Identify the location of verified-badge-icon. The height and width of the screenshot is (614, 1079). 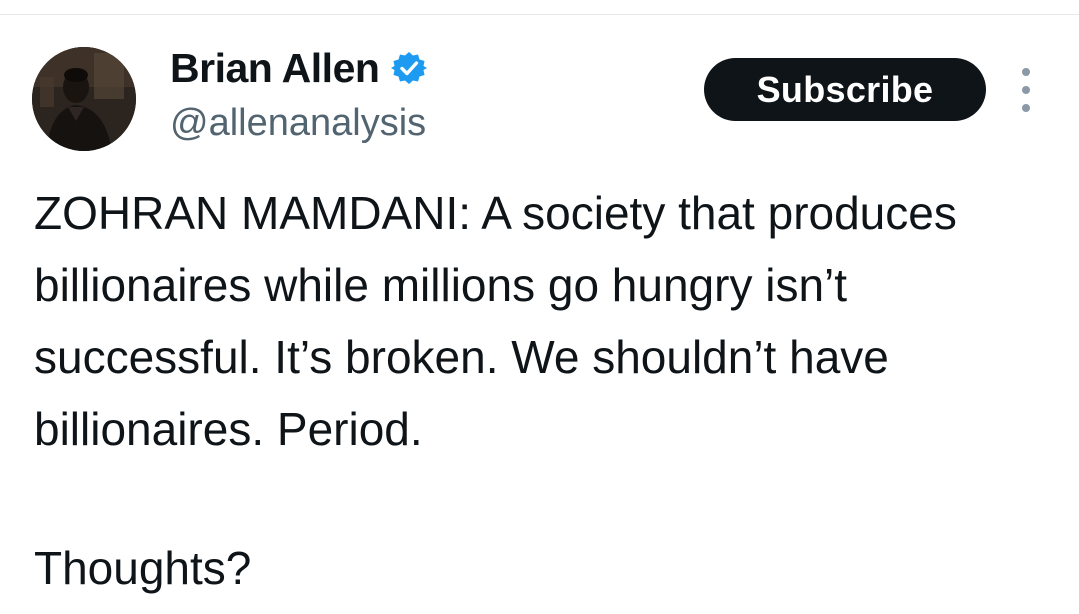
(409, 68).